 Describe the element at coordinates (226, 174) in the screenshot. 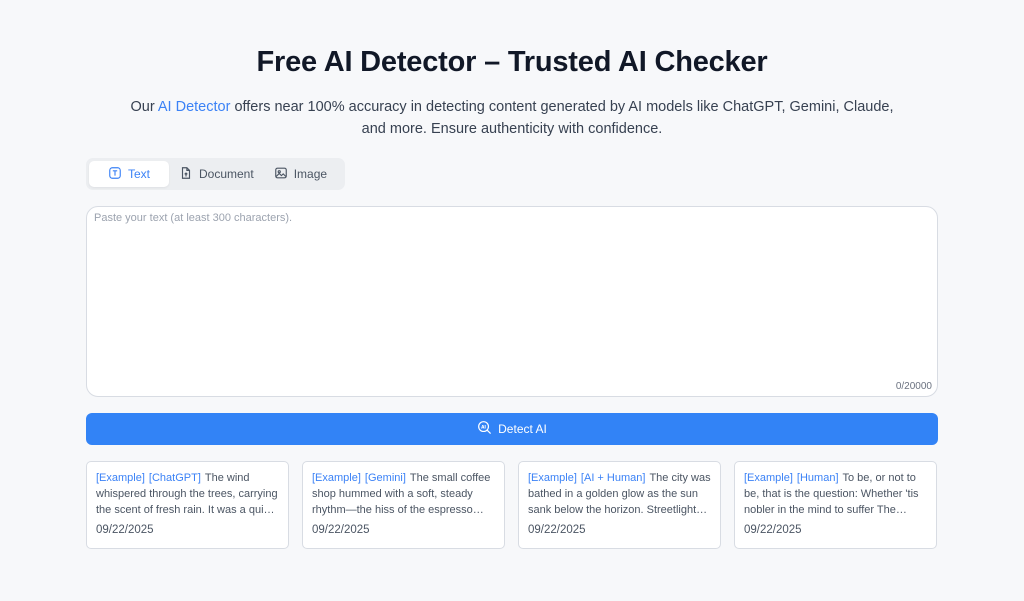

I see `tab-document-label: Document` at that location.